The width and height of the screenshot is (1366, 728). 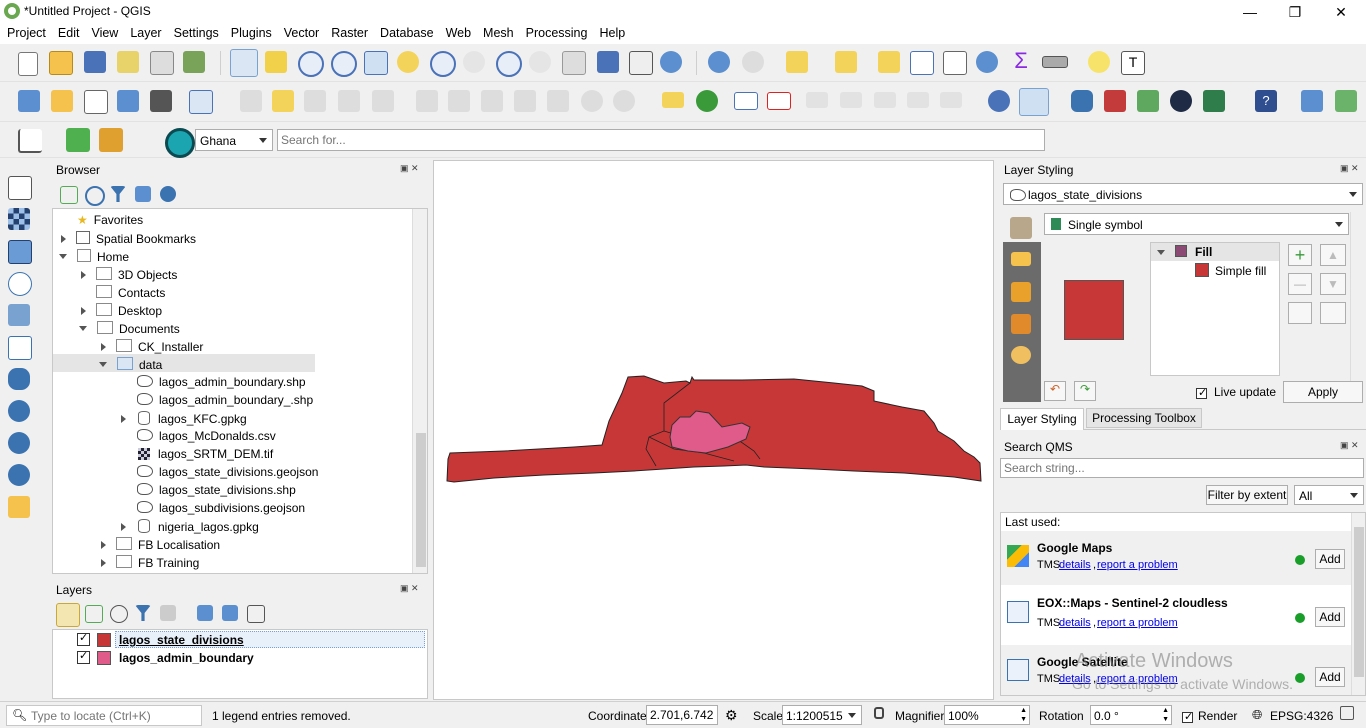 I want to click on render-checkbox, so click(x=1187, y=716).